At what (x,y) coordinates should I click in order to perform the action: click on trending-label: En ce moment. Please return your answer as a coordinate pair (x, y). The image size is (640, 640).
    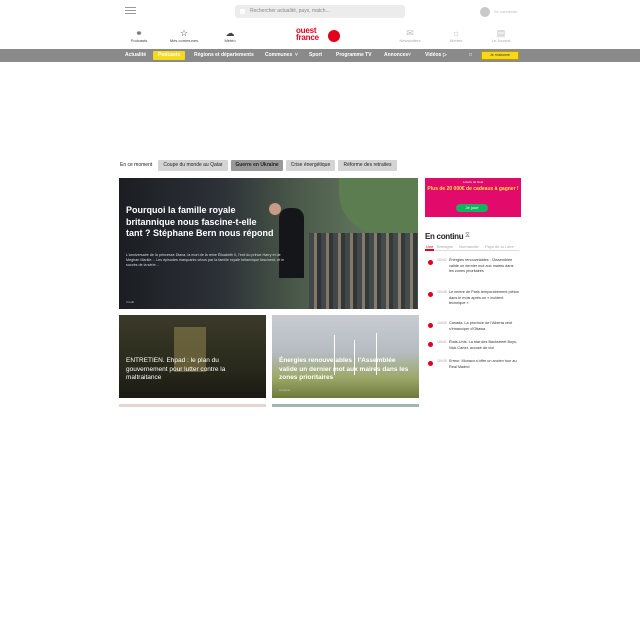
    Looking at the image, I should click on (136, 165).